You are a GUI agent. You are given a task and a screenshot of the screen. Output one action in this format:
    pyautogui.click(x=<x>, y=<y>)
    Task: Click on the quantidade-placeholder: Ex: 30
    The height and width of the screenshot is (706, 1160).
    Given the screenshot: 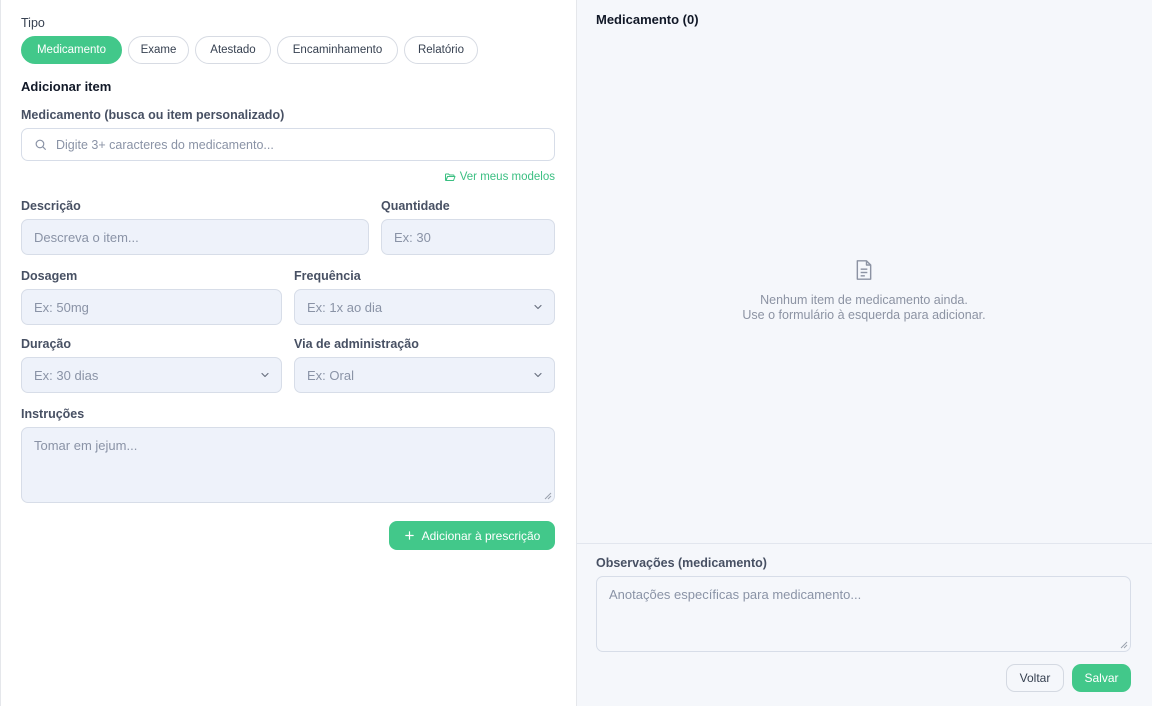 What is the action you would take?
    pyautogui.click(x=412, y=237)
    